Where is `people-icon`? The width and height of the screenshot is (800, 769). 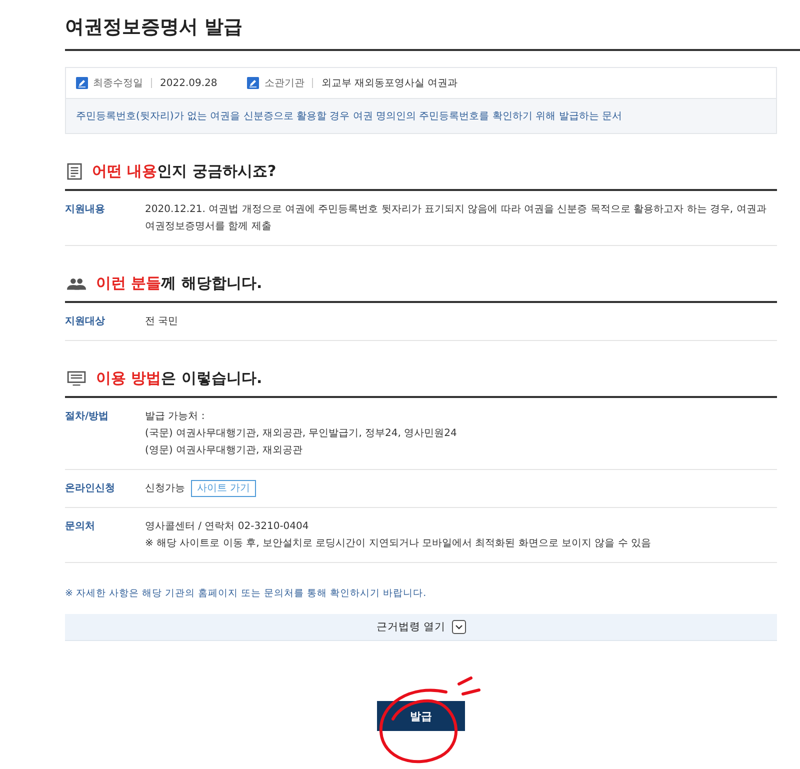
people-icon is located at coordinates (76, 284).